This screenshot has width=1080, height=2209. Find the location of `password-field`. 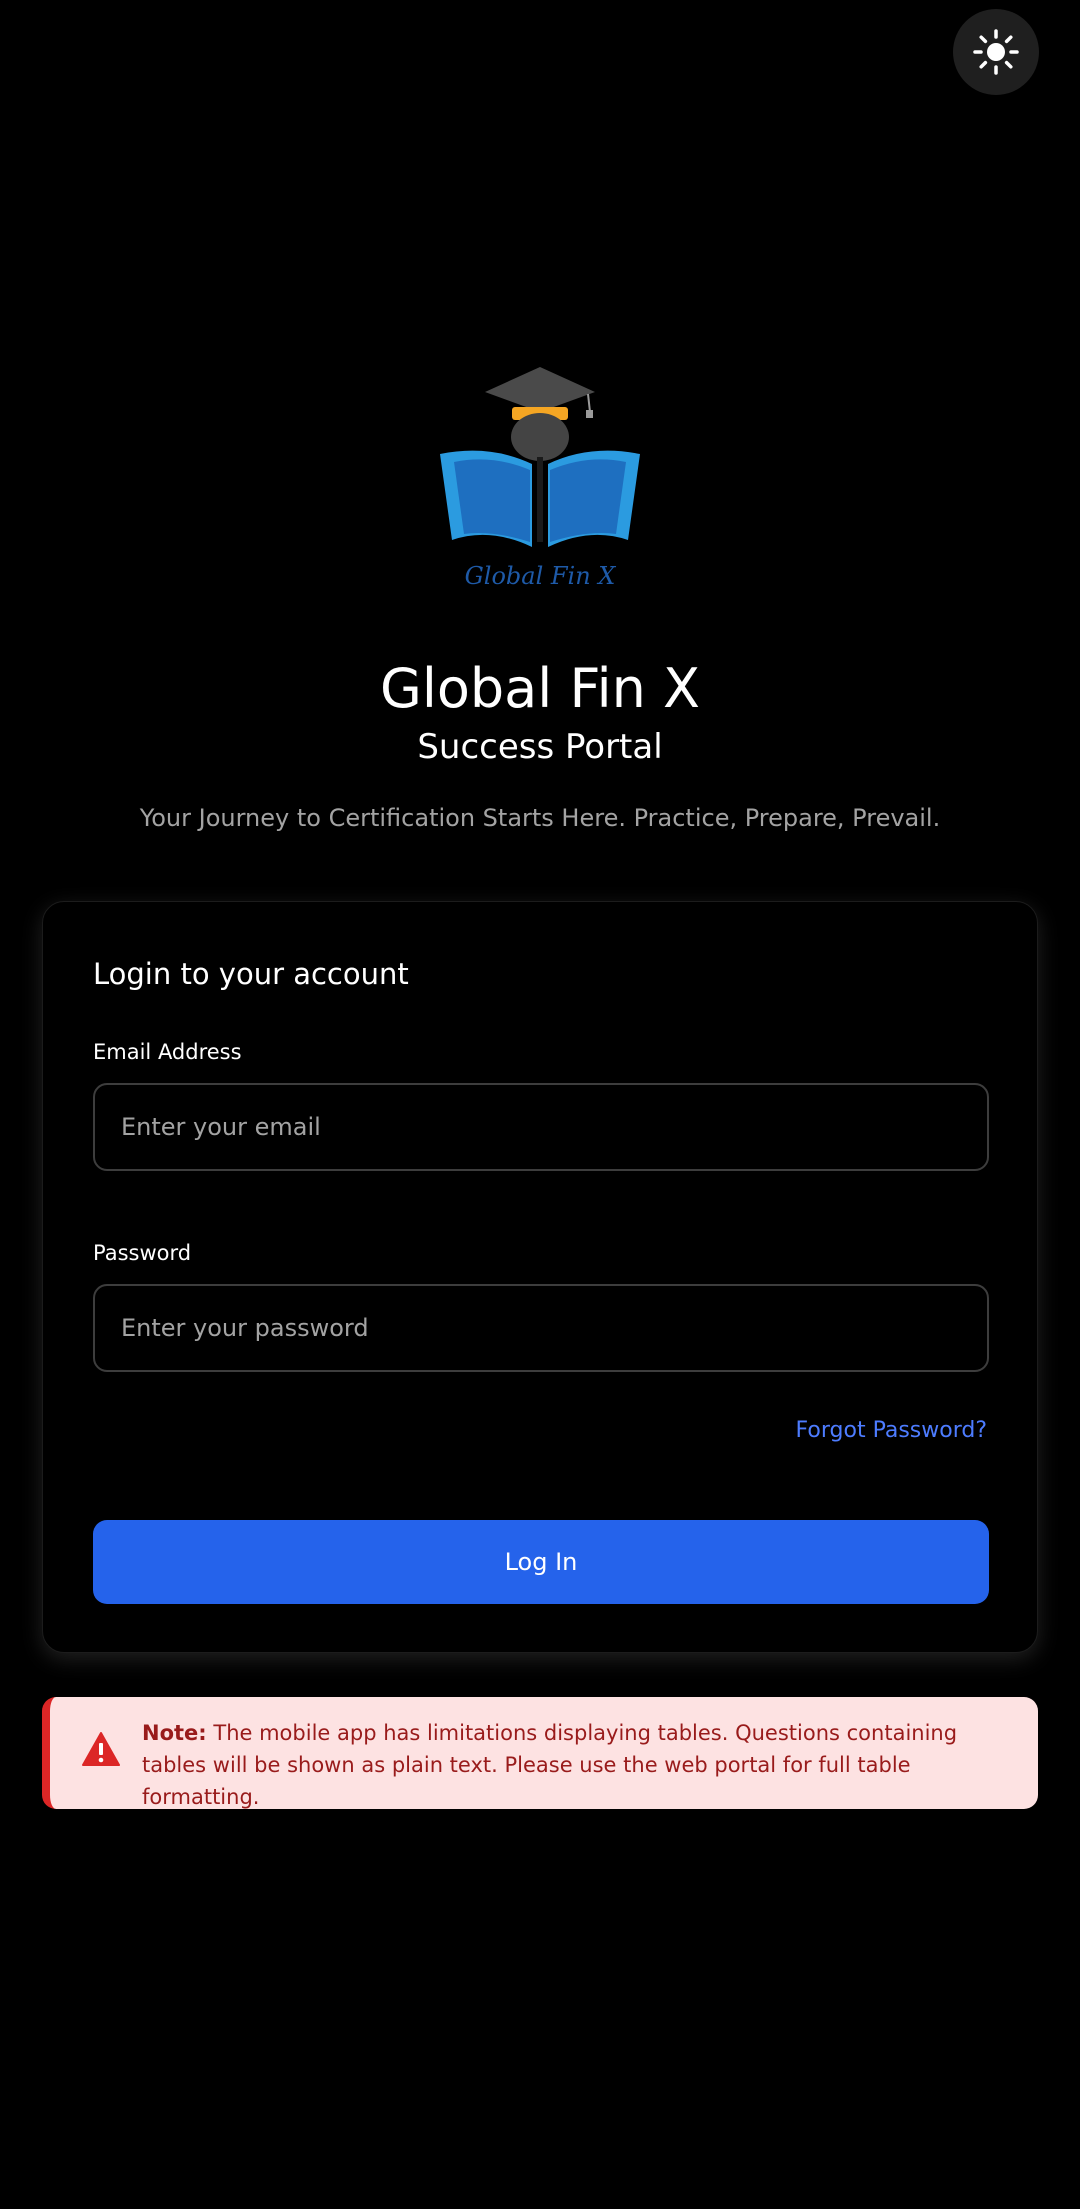

password-field is located at coordinates (541, 1328).